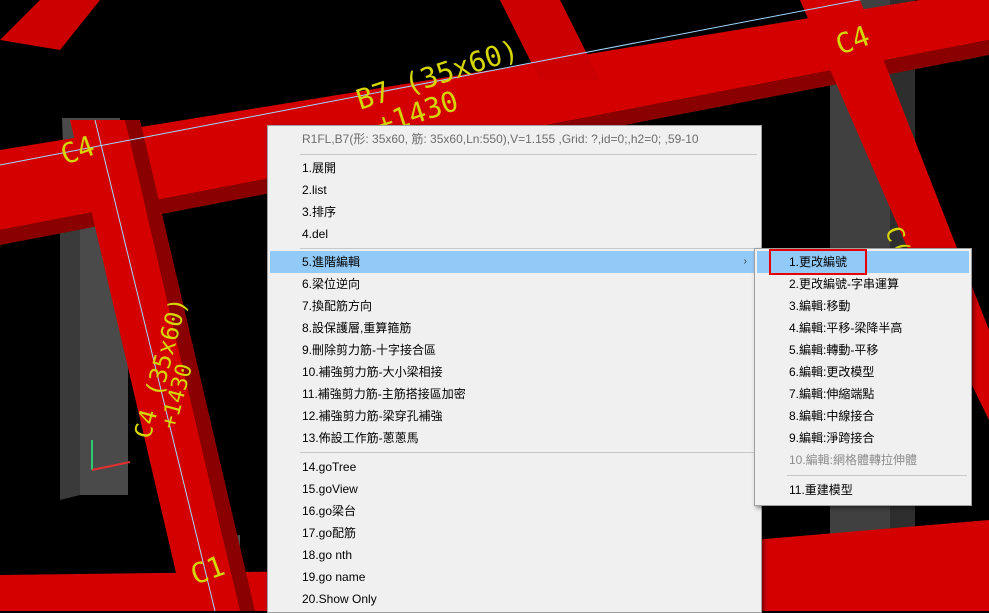  Describe the element at coordinates (514, 394) in the screenshot. I see `menu-item-reinforce-shear-2: 11.補強剪力筋-主筋搭接區加密` at that location.